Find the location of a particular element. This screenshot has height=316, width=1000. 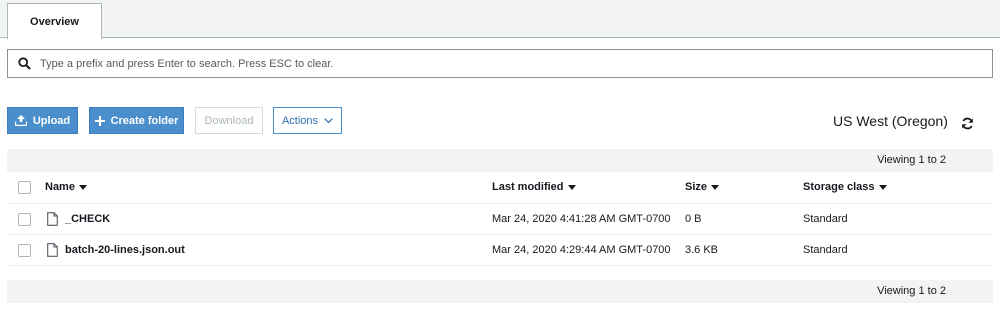

refresh-icon is located at coordinates (967, 123).